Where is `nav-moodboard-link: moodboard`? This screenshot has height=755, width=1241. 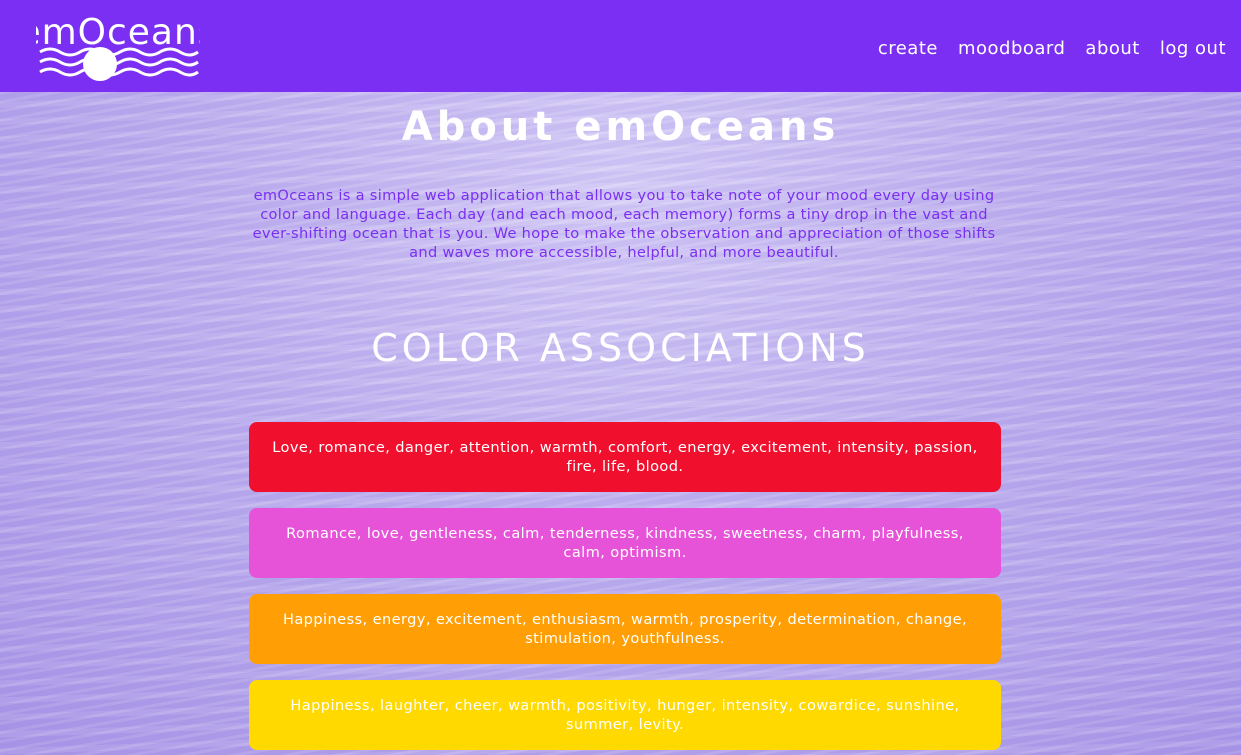 nav-moodboard-link: moodboard is located at coordinates (1011, 48).